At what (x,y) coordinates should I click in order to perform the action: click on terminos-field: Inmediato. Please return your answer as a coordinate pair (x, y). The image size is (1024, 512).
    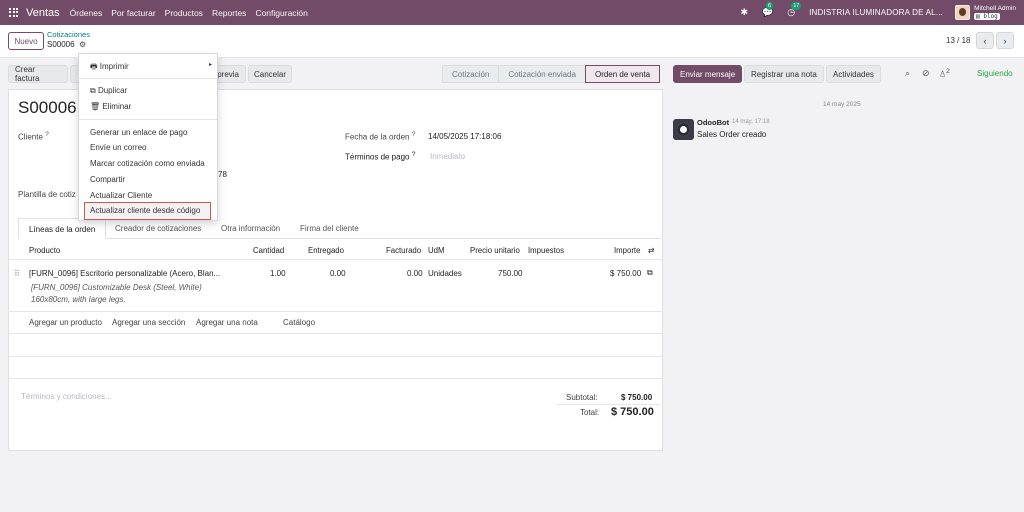
    Looking at the image, I should click on (447, 156).